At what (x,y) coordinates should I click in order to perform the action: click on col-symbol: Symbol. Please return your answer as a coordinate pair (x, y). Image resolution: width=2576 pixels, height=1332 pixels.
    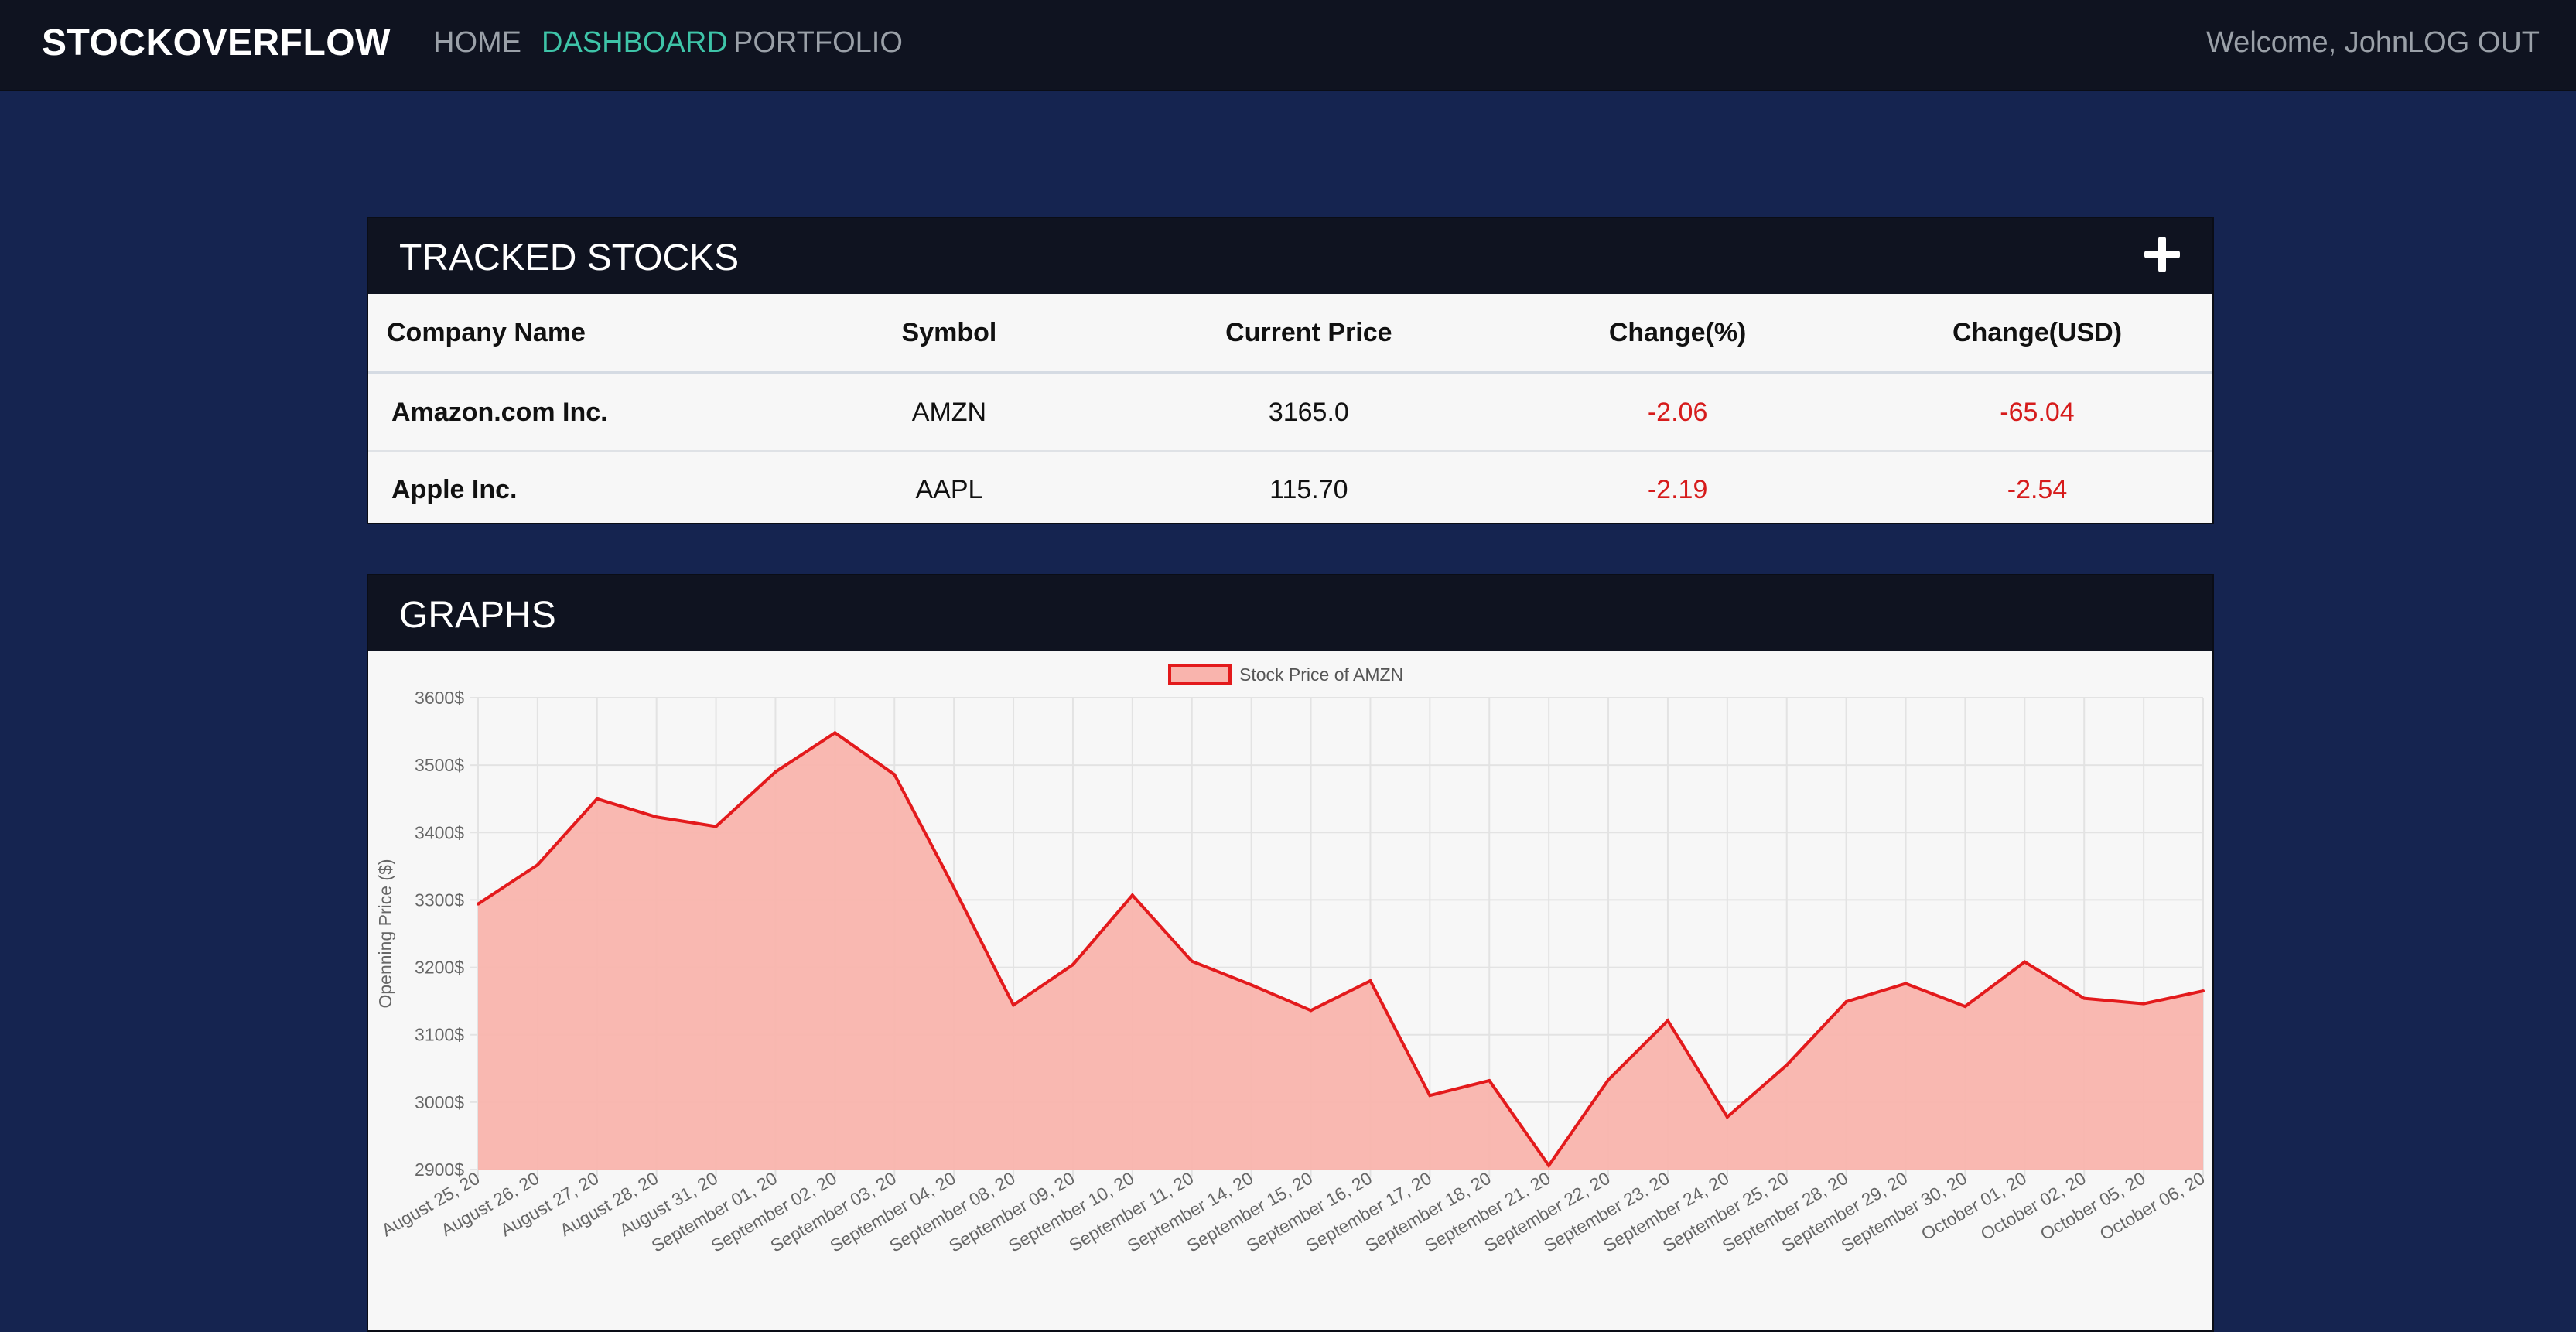
    Looking at the image, I should click on (949, 334).